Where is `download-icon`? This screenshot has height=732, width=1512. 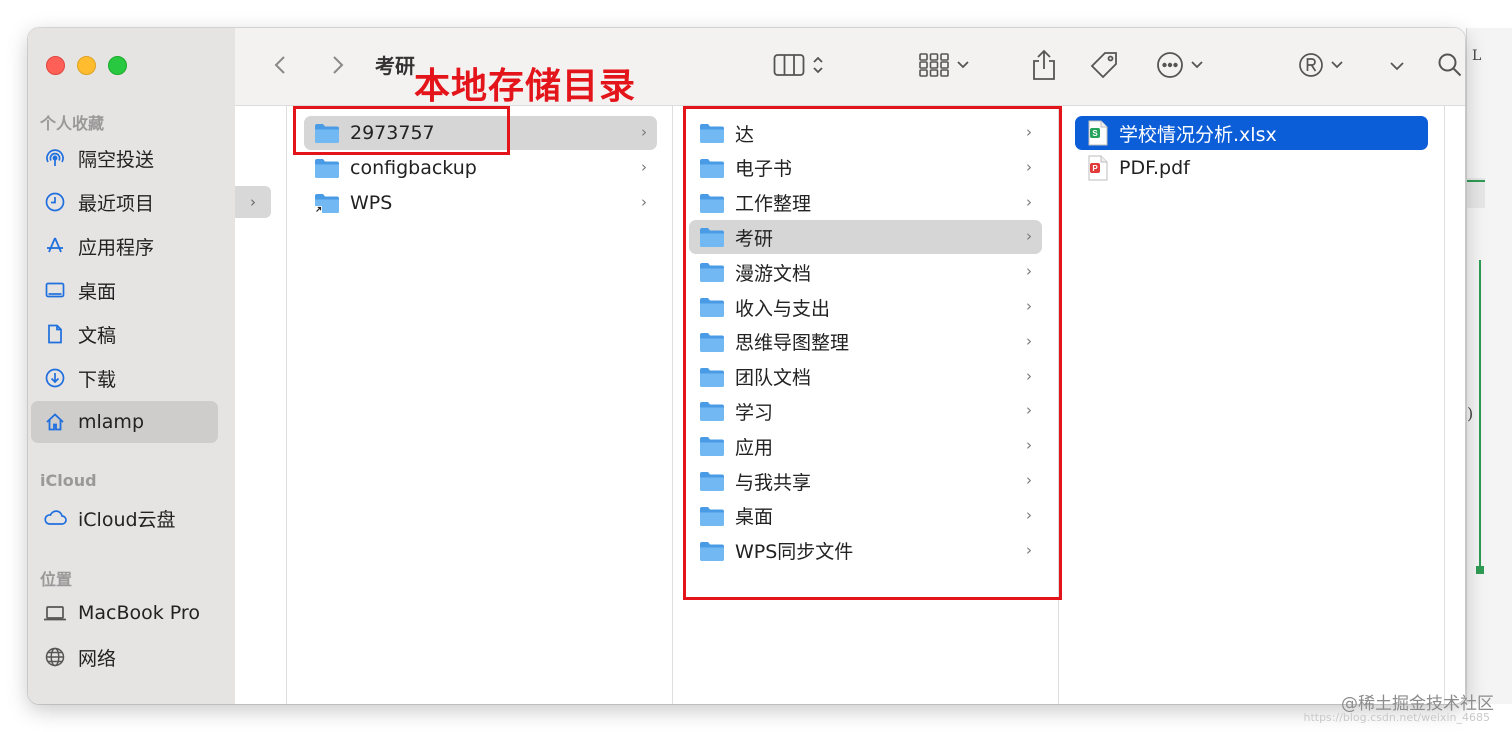 download-icon is located at coordinates (55, 378).